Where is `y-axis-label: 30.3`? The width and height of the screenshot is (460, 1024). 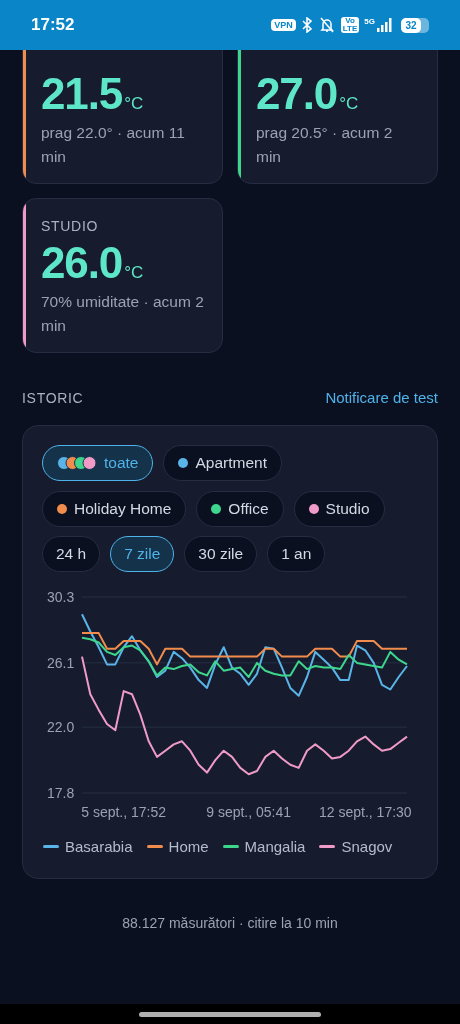
y-axis-label: 30.3 is located at coordinates (61, 596).